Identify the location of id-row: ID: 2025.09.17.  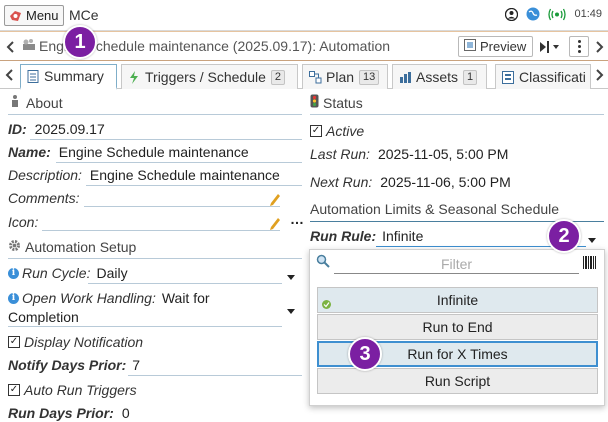
(56, 129).